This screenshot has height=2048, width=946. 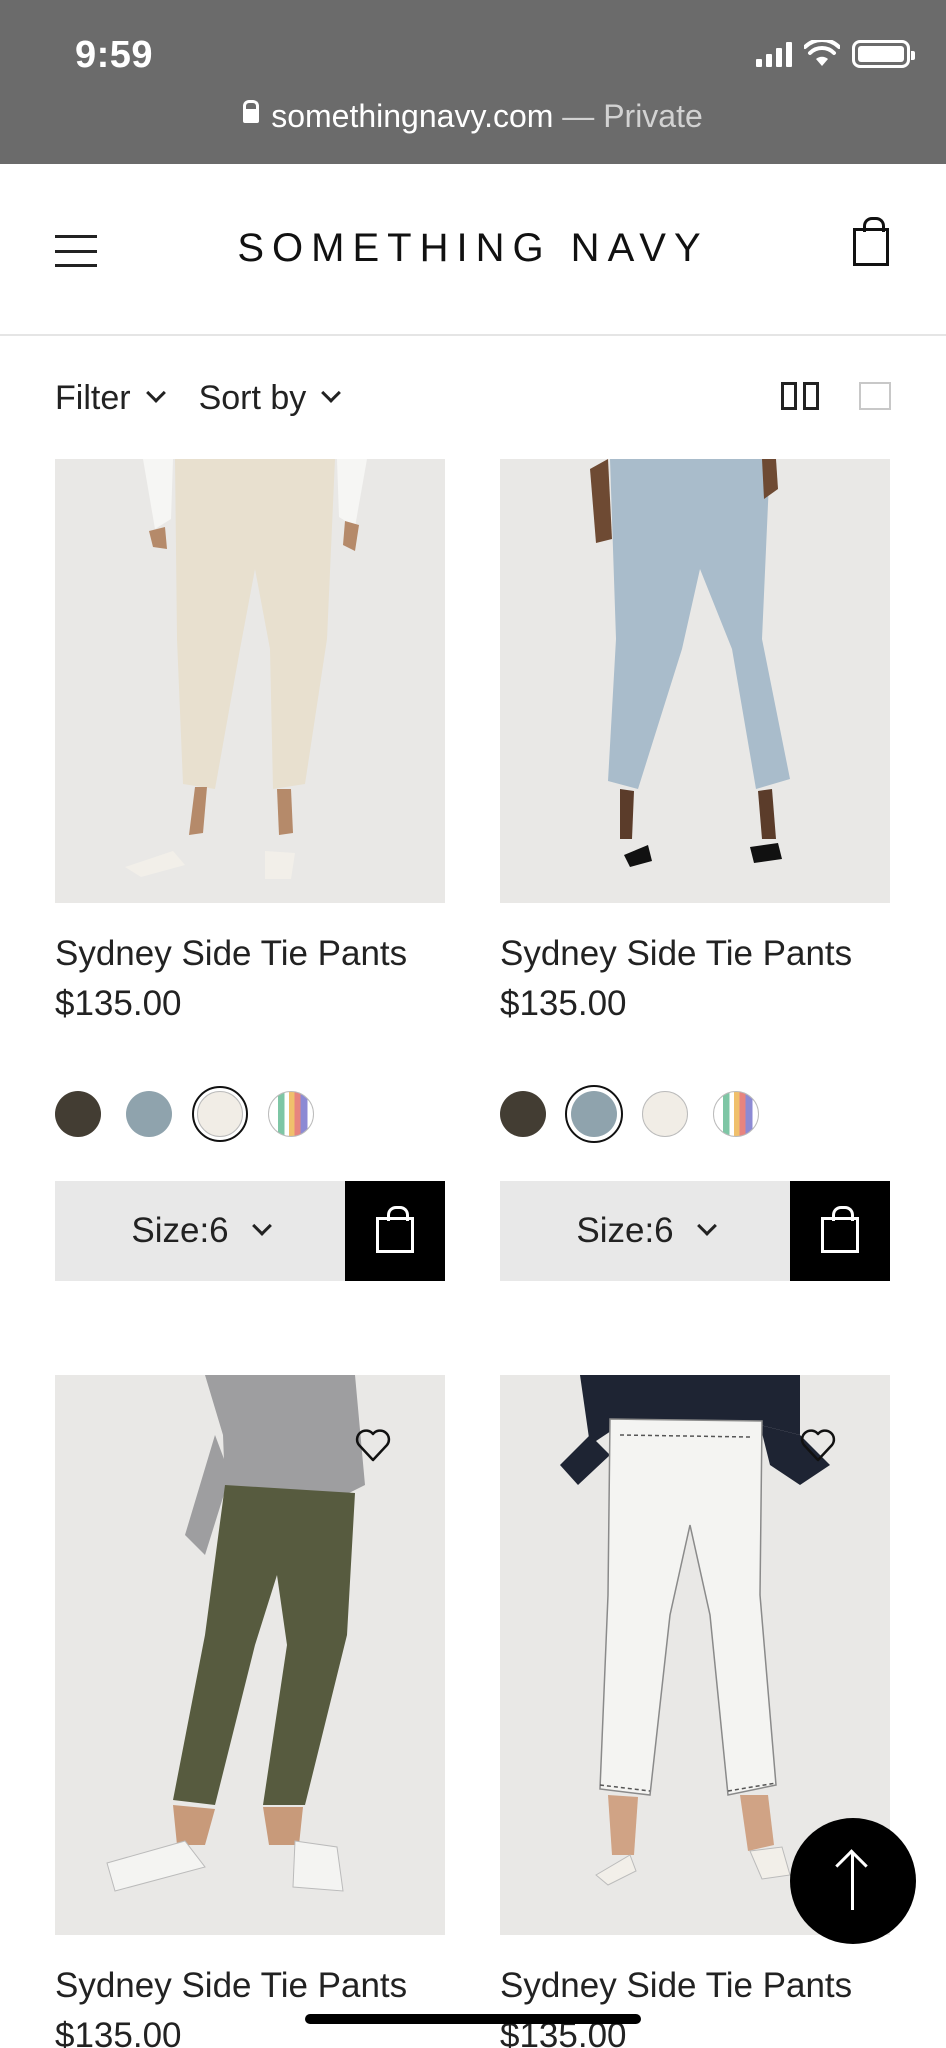 I want to click on wifi-icon, so click(x=822, y=53).